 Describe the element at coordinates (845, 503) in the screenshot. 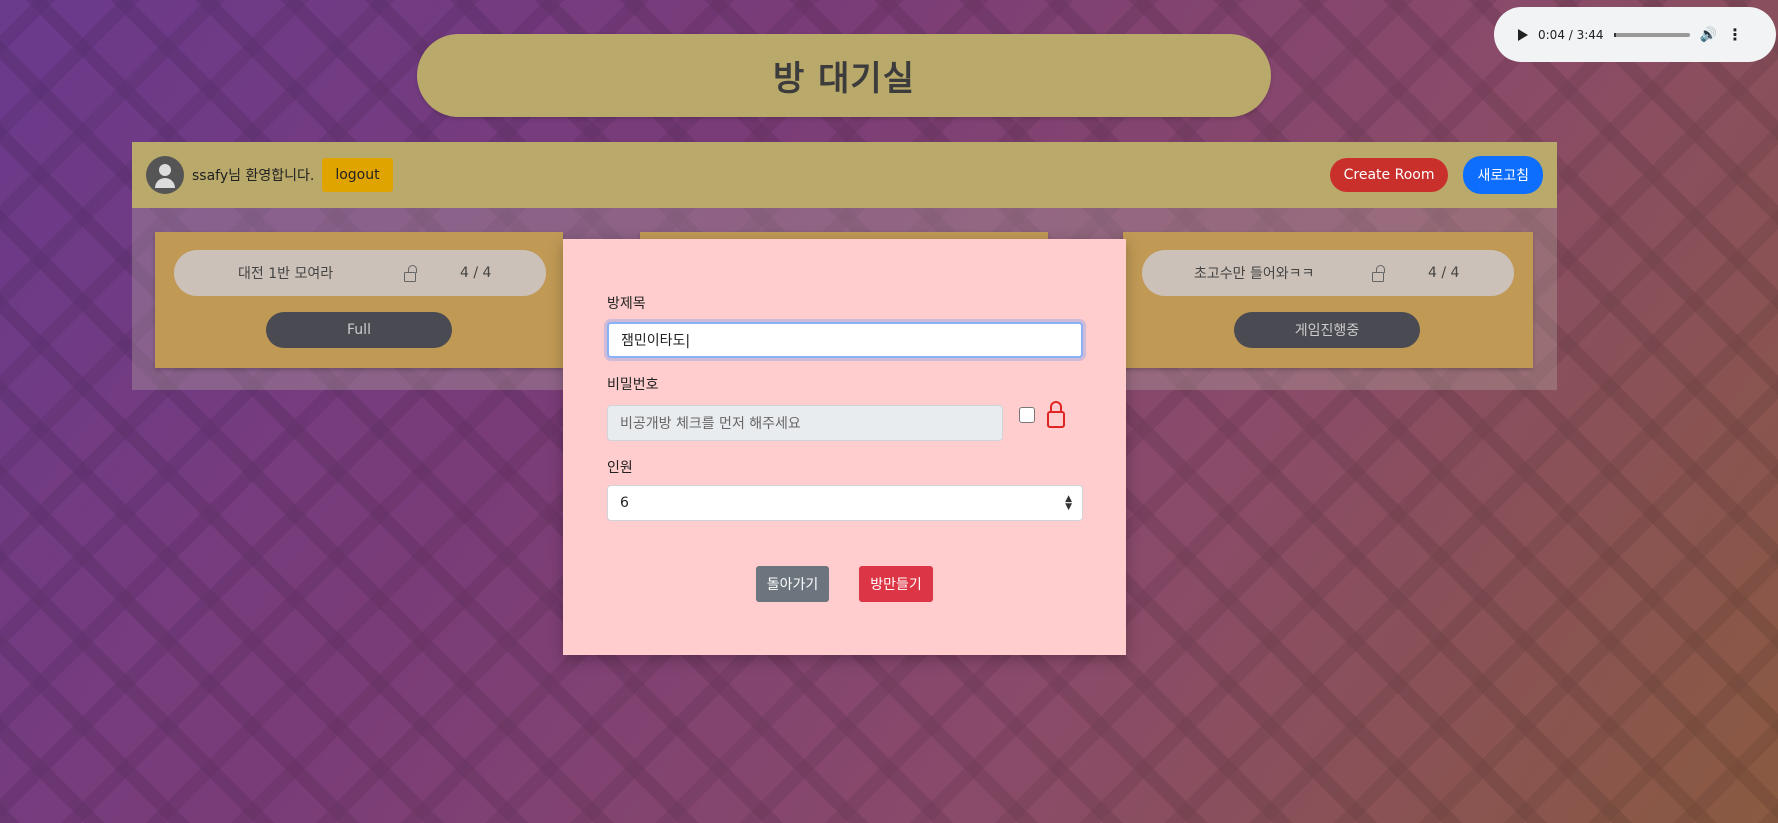

I see `players-select: 6 ▲ ▼` at that location.